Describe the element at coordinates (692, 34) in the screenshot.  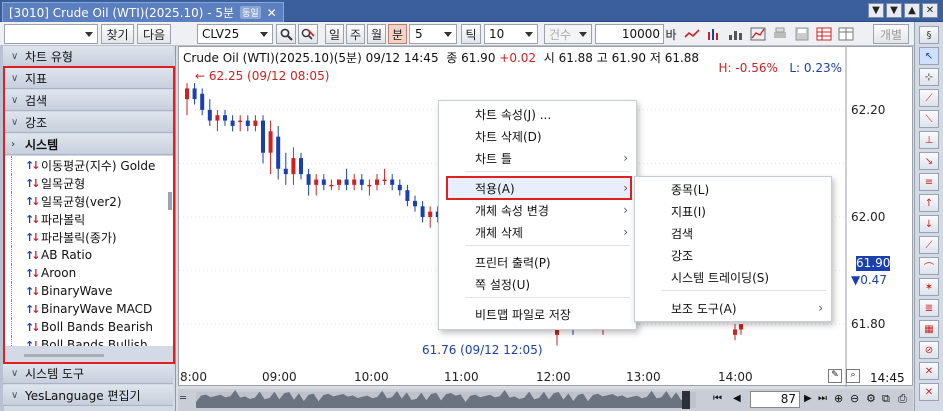
I see `line-chart-icon` at that location.